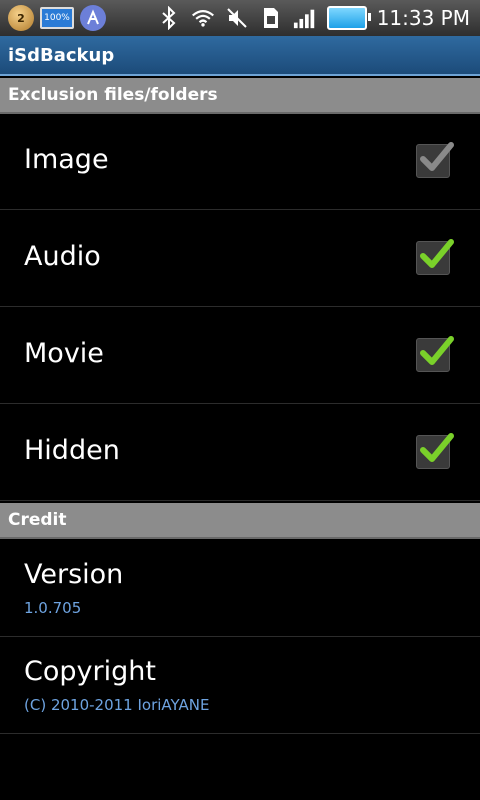  Describe the element at coordinates (203, 18) in the screenshot. I see `wifi-icon` at that location.